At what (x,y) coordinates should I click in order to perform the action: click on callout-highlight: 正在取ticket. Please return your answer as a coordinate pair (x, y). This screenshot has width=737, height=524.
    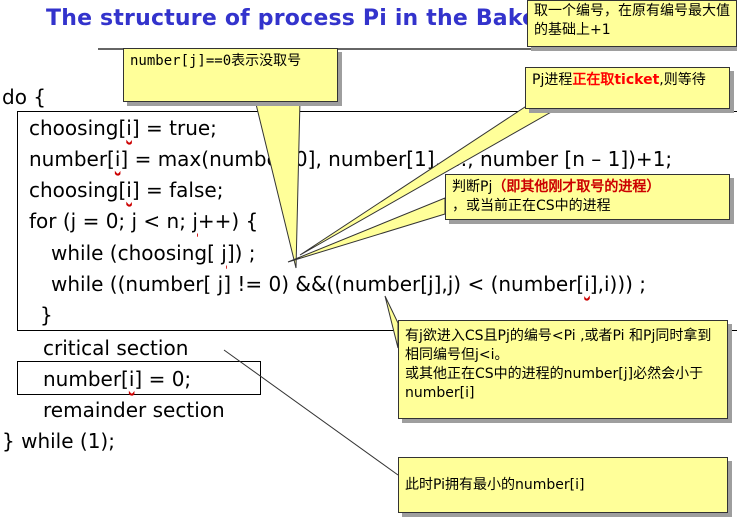
    Looking at the image, I should click on (616, 80).